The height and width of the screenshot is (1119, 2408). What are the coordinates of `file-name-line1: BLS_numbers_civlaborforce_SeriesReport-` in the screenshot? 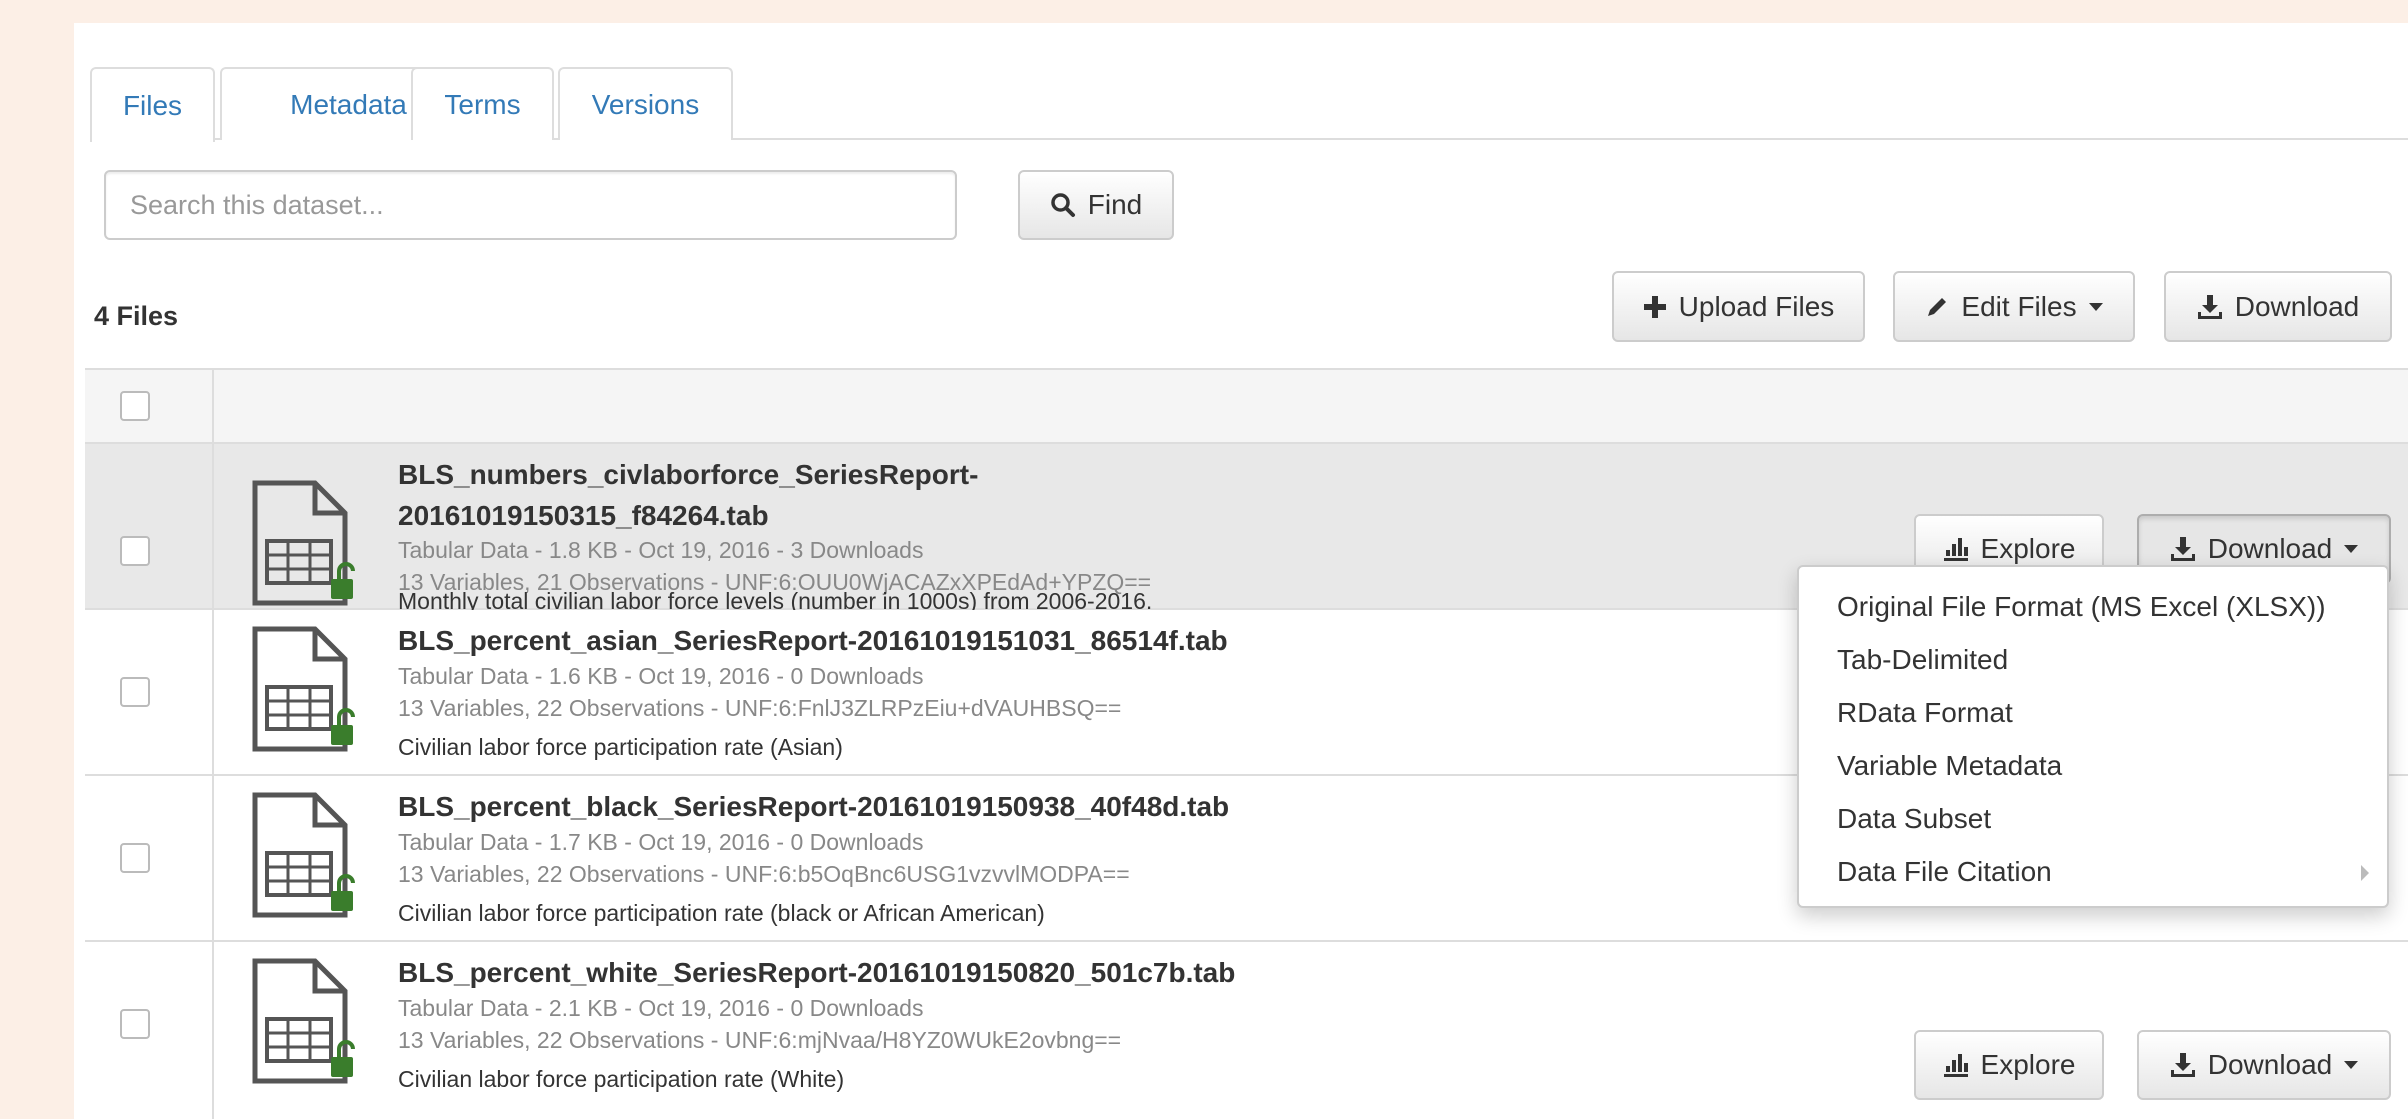 It's located at (688, 474).